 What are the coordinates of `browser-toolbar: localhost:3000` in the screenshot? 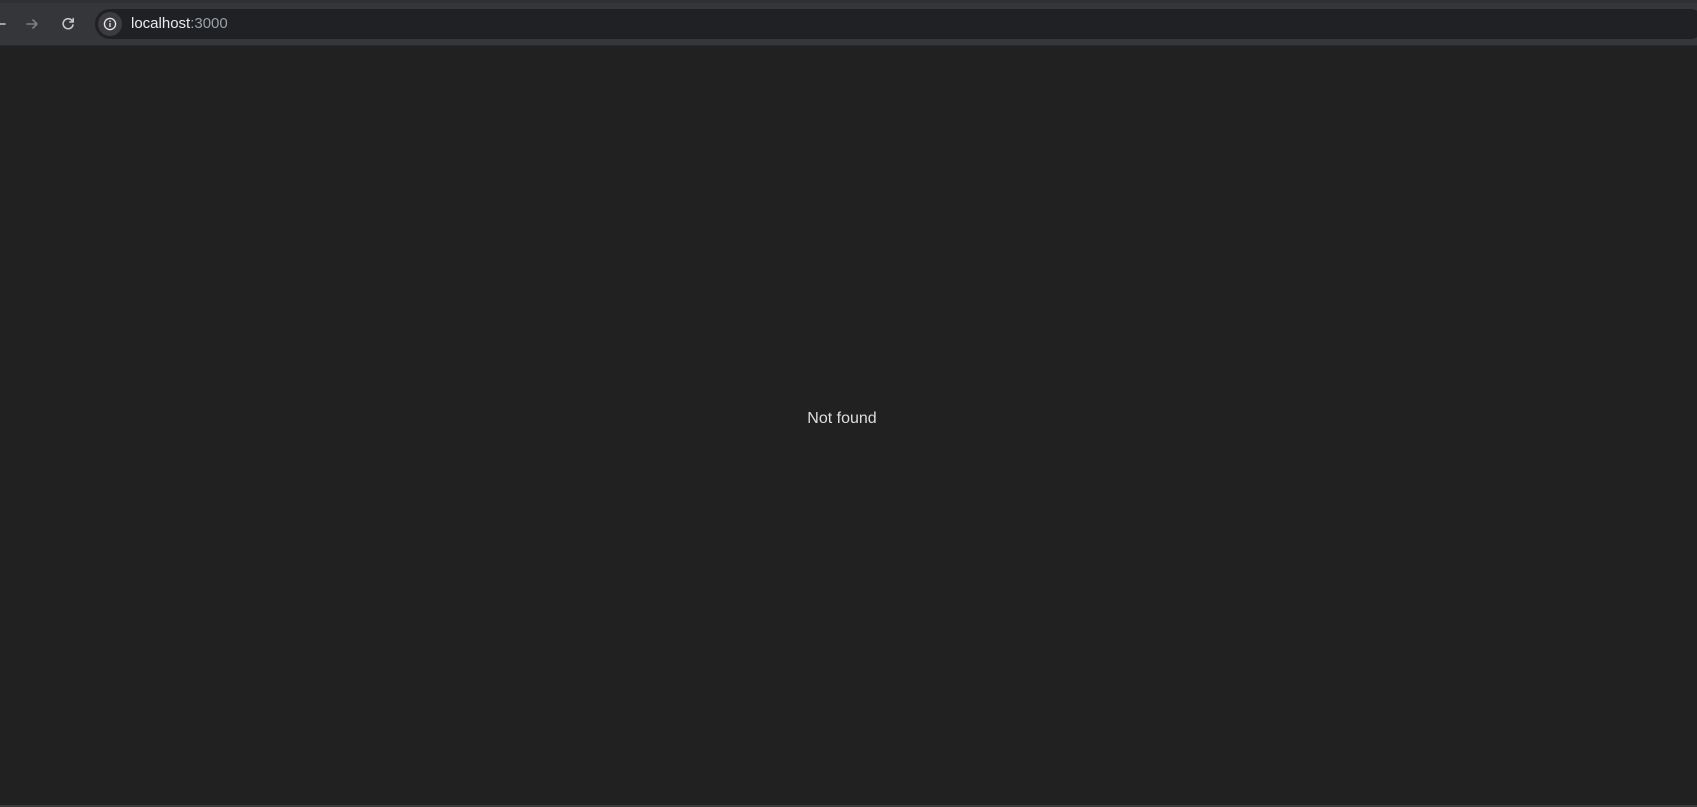 It's located at (848, 24).